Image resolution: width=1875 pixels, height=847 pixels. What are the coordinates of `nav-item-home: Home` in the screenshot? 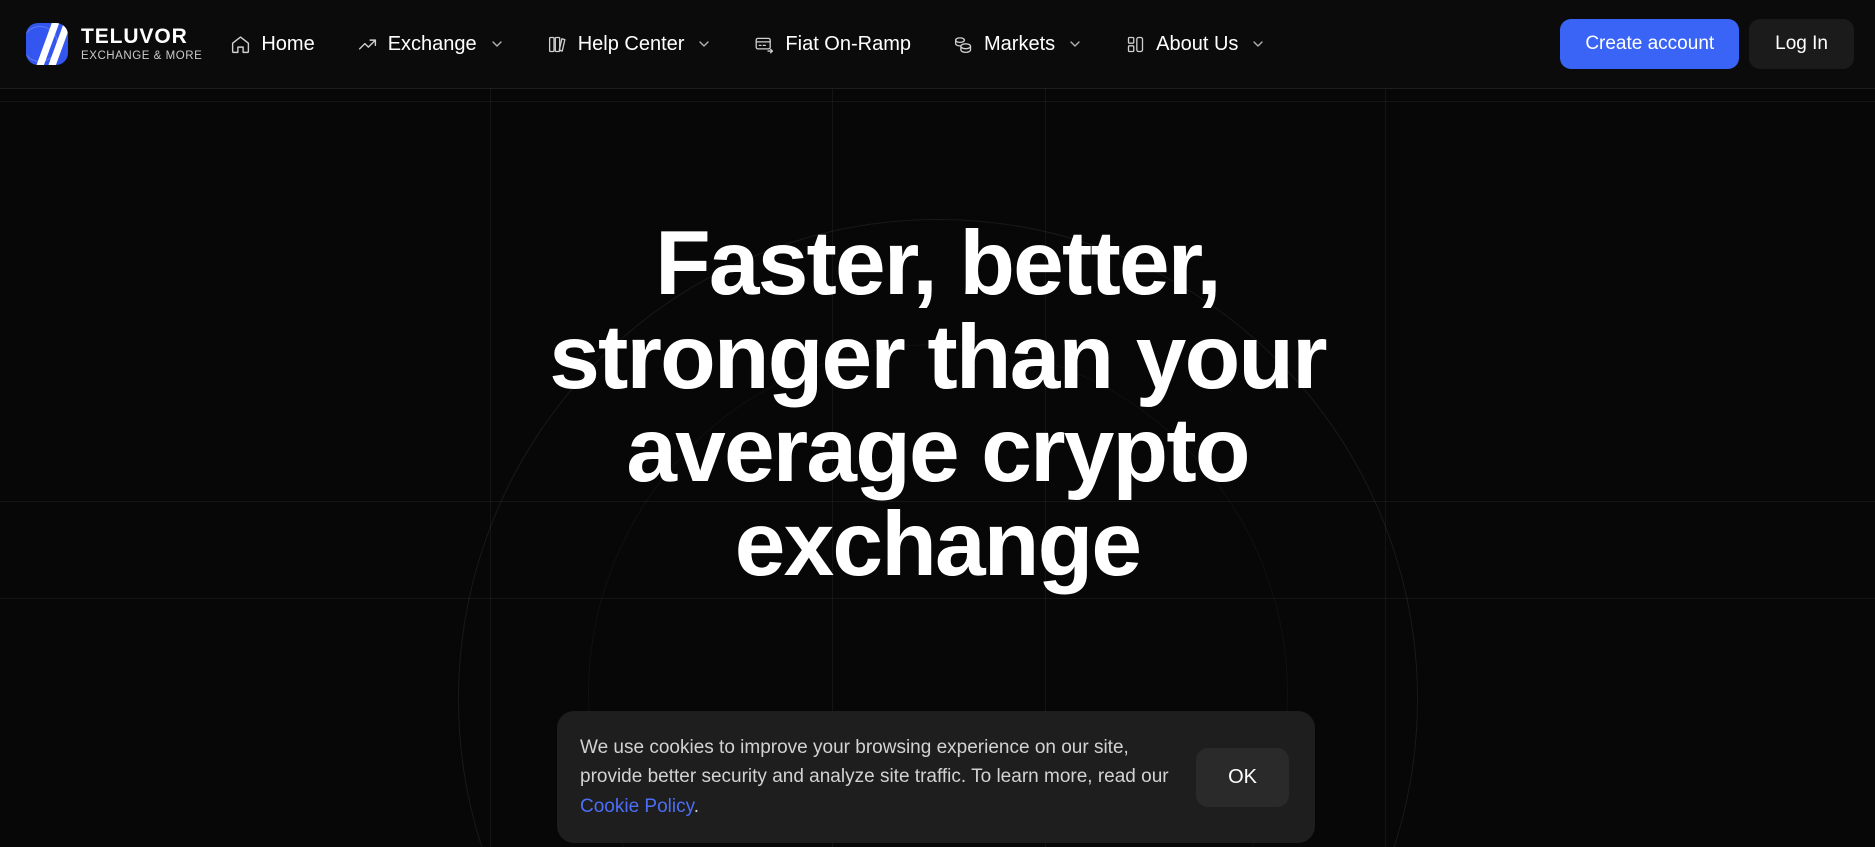 It's located at (272, 44).